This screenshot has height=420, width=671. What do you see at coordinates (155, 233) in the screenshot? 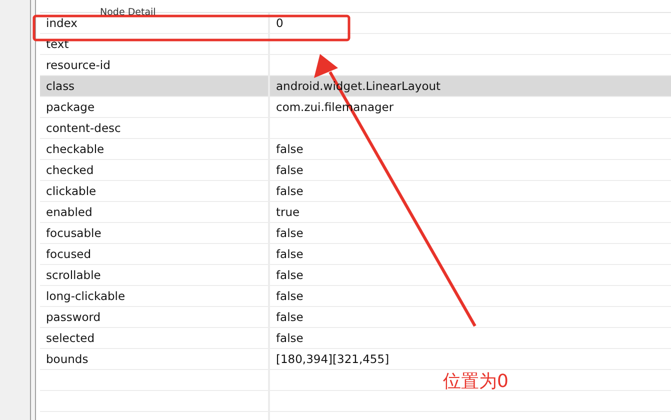
I see `property-name: focusable` at bounding box center [155, 233].